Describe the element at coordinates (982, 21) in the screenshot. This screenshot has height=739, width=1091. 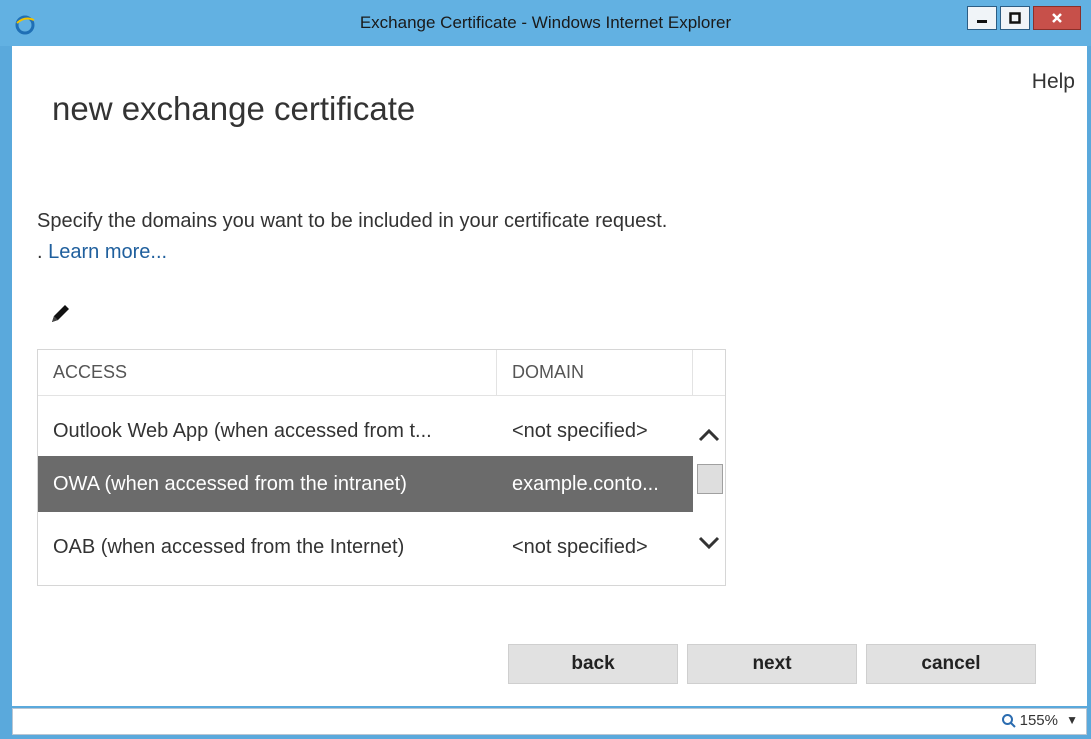
I see `minimize-icon` at that location.